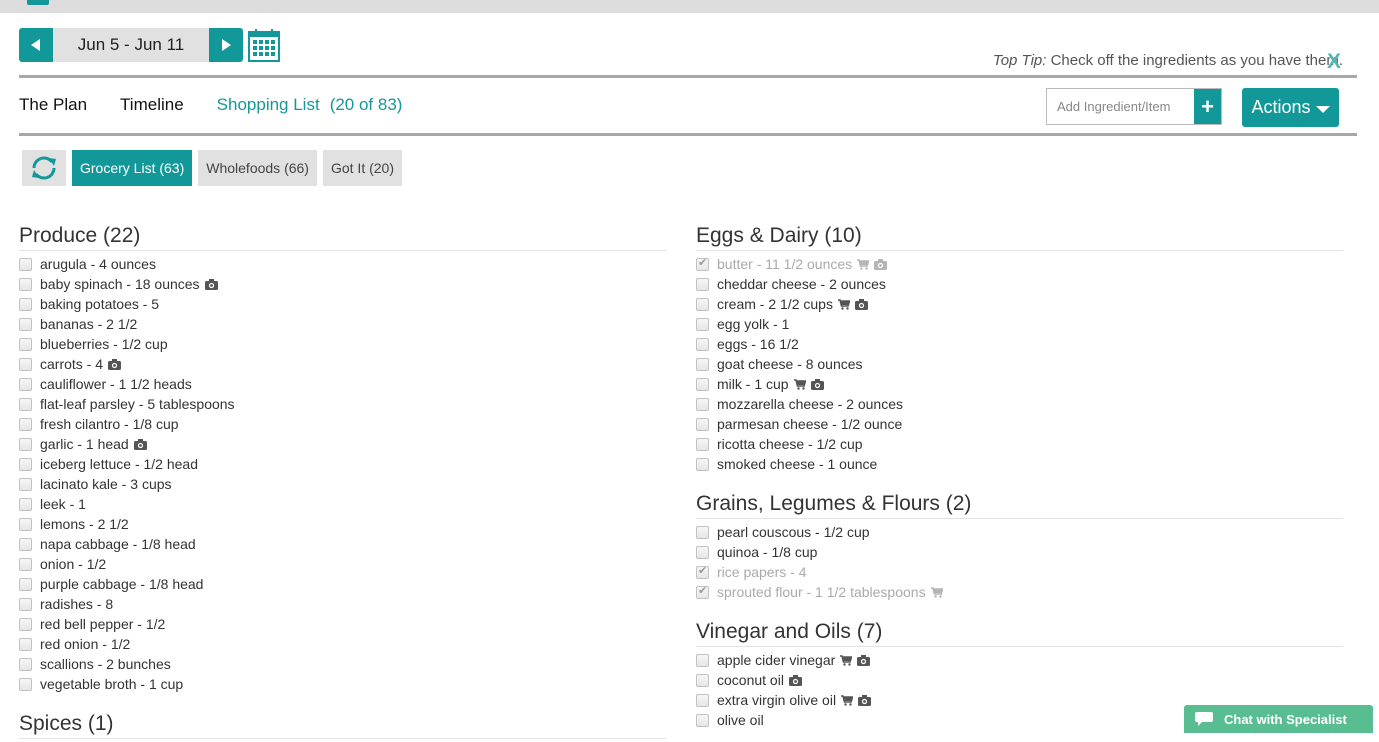 This screenshot has width=1379, height=742. I want to click on ingredient-label: carrots - 4, so click(71, 364).